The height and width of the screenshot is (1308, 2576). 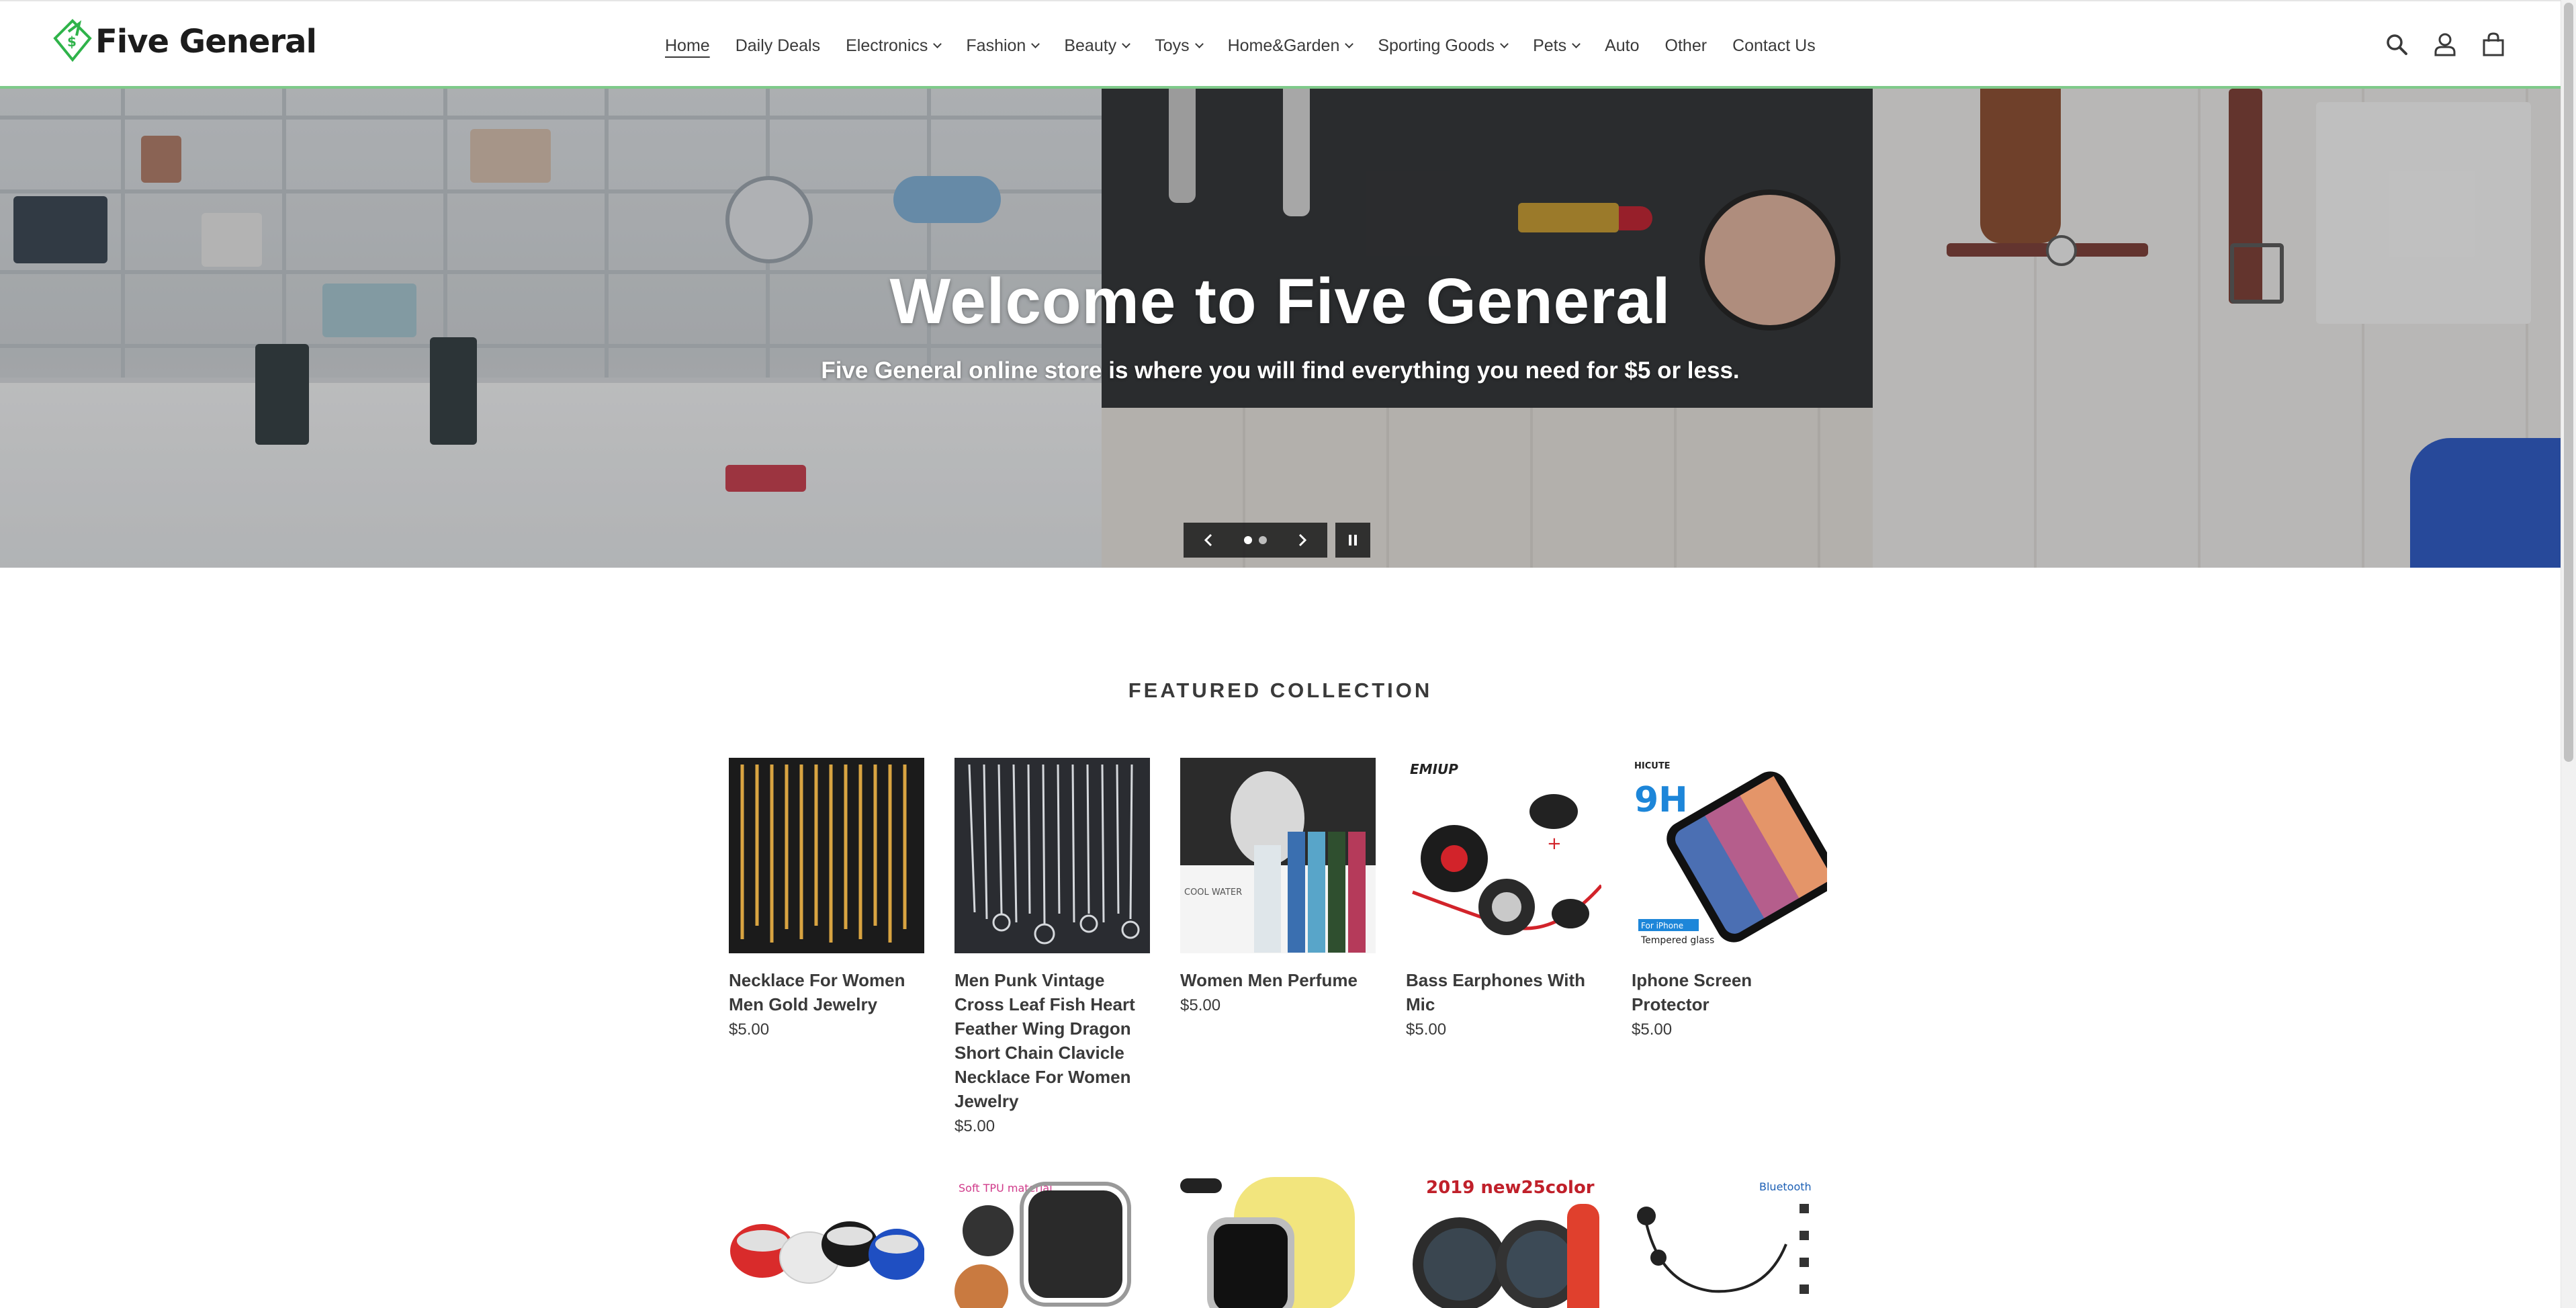 What do you see at coordinates (1653, 766) in the screenshot?
I see `screen-brand: HICUTE` at bounding box center [1653, 766].